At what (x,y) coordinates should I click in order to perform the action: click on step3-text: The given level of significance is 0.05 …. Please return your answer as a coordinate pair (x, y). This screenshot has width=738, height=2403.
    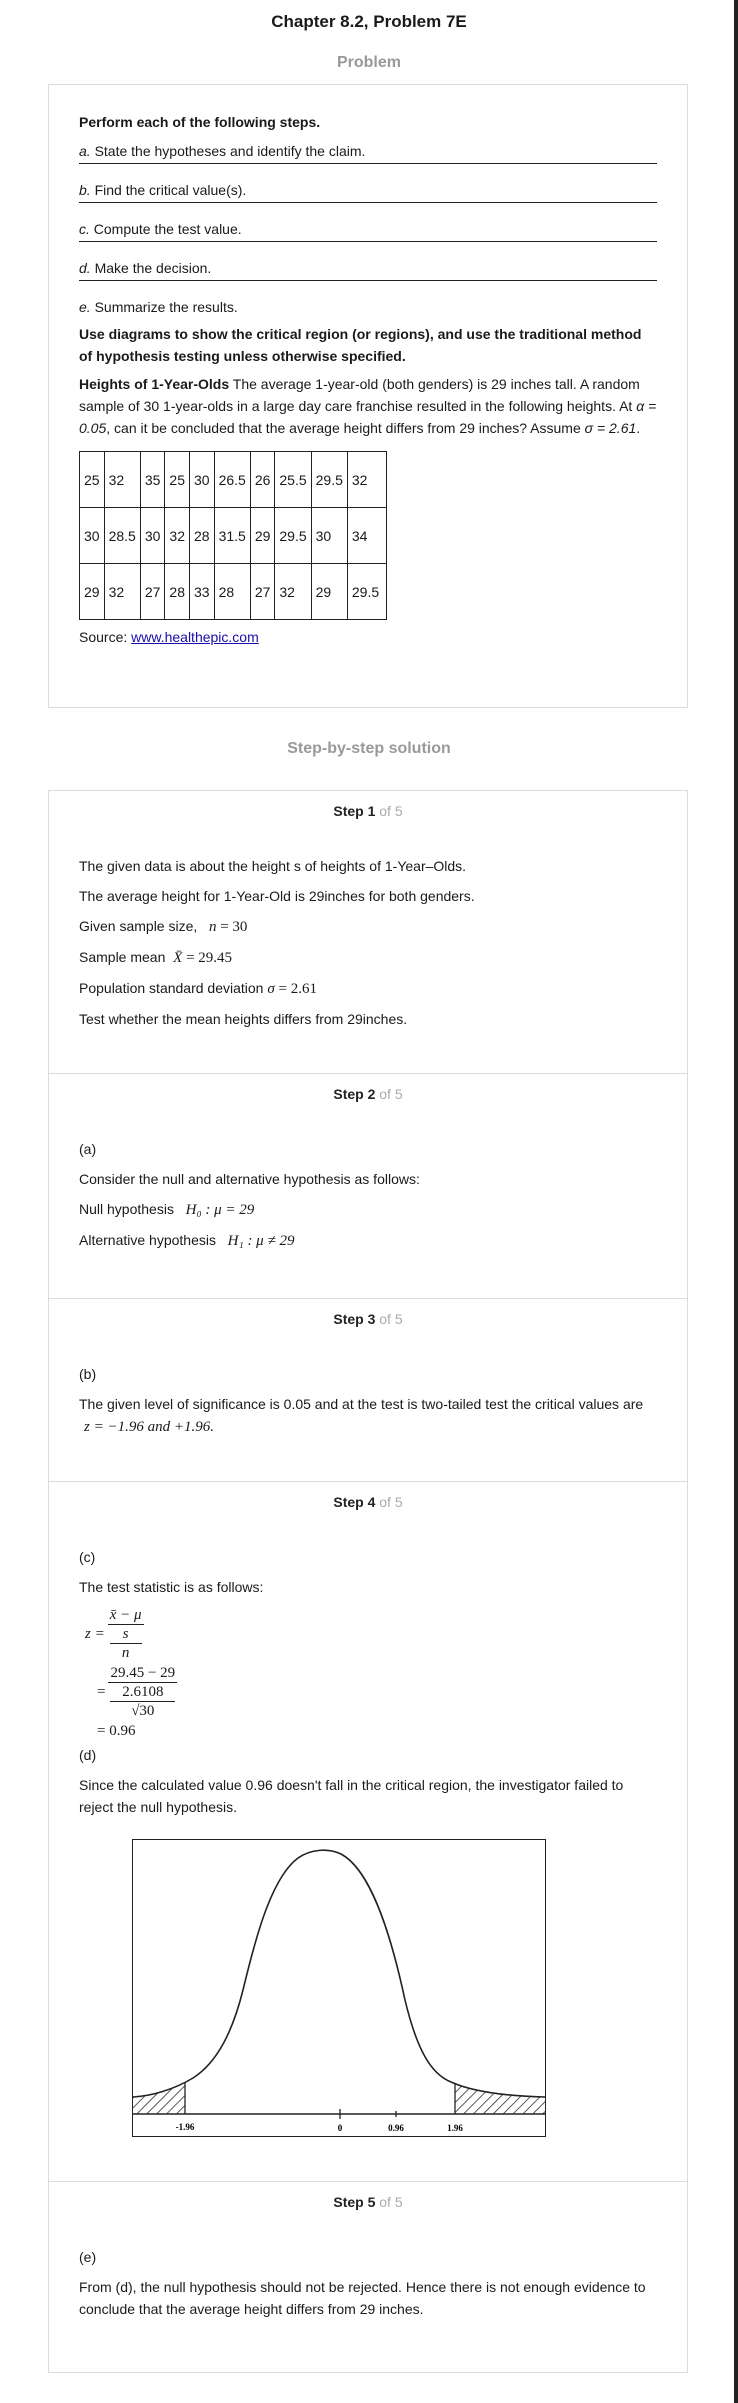
    Looking at the image, I should click on (368, 1415).